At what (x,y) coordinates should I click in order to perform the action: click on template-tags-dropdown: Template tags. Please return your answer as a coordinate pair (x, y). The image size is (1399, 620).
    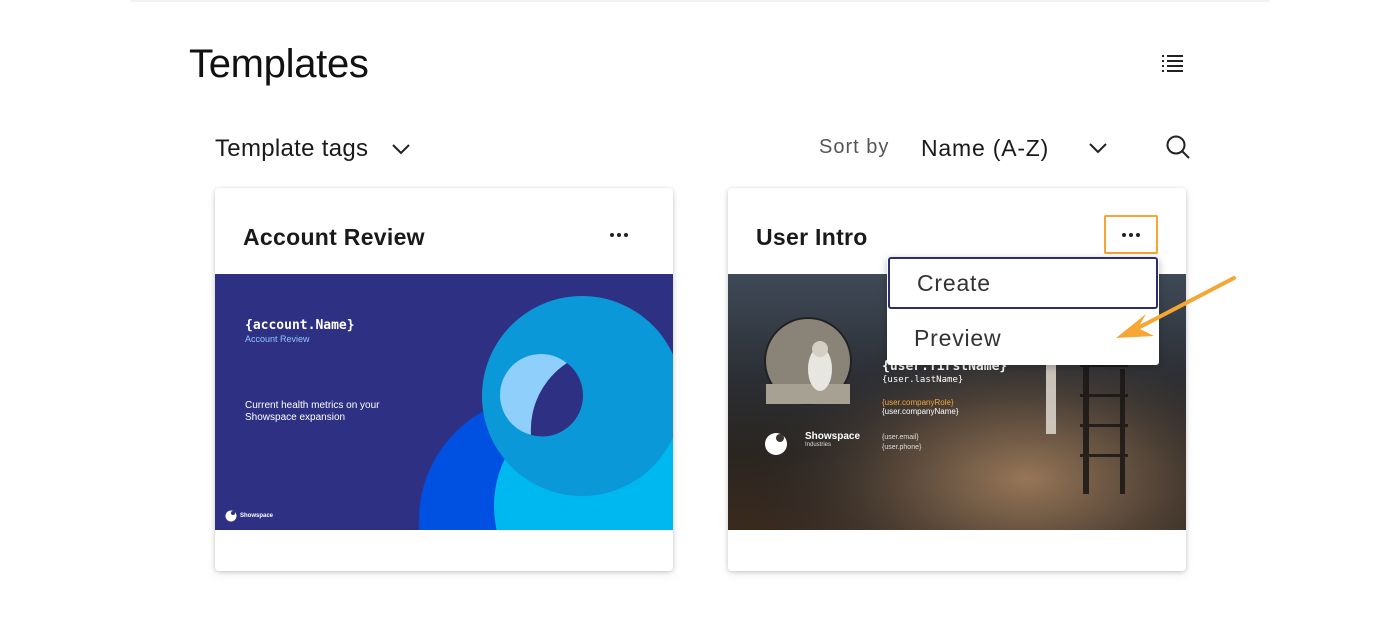
    Looking at the image, I should click on (313, 149).